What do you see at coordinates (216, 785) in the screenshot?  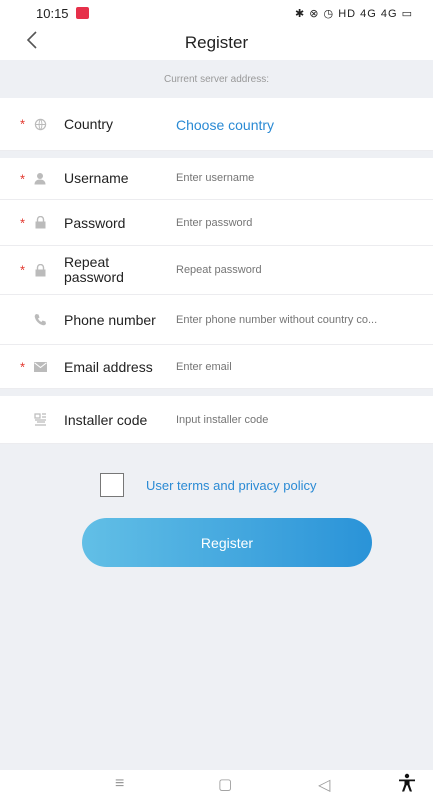 I see `system-nav-bar: ≡ ▢ ◁` at bounding box center [216, 785].